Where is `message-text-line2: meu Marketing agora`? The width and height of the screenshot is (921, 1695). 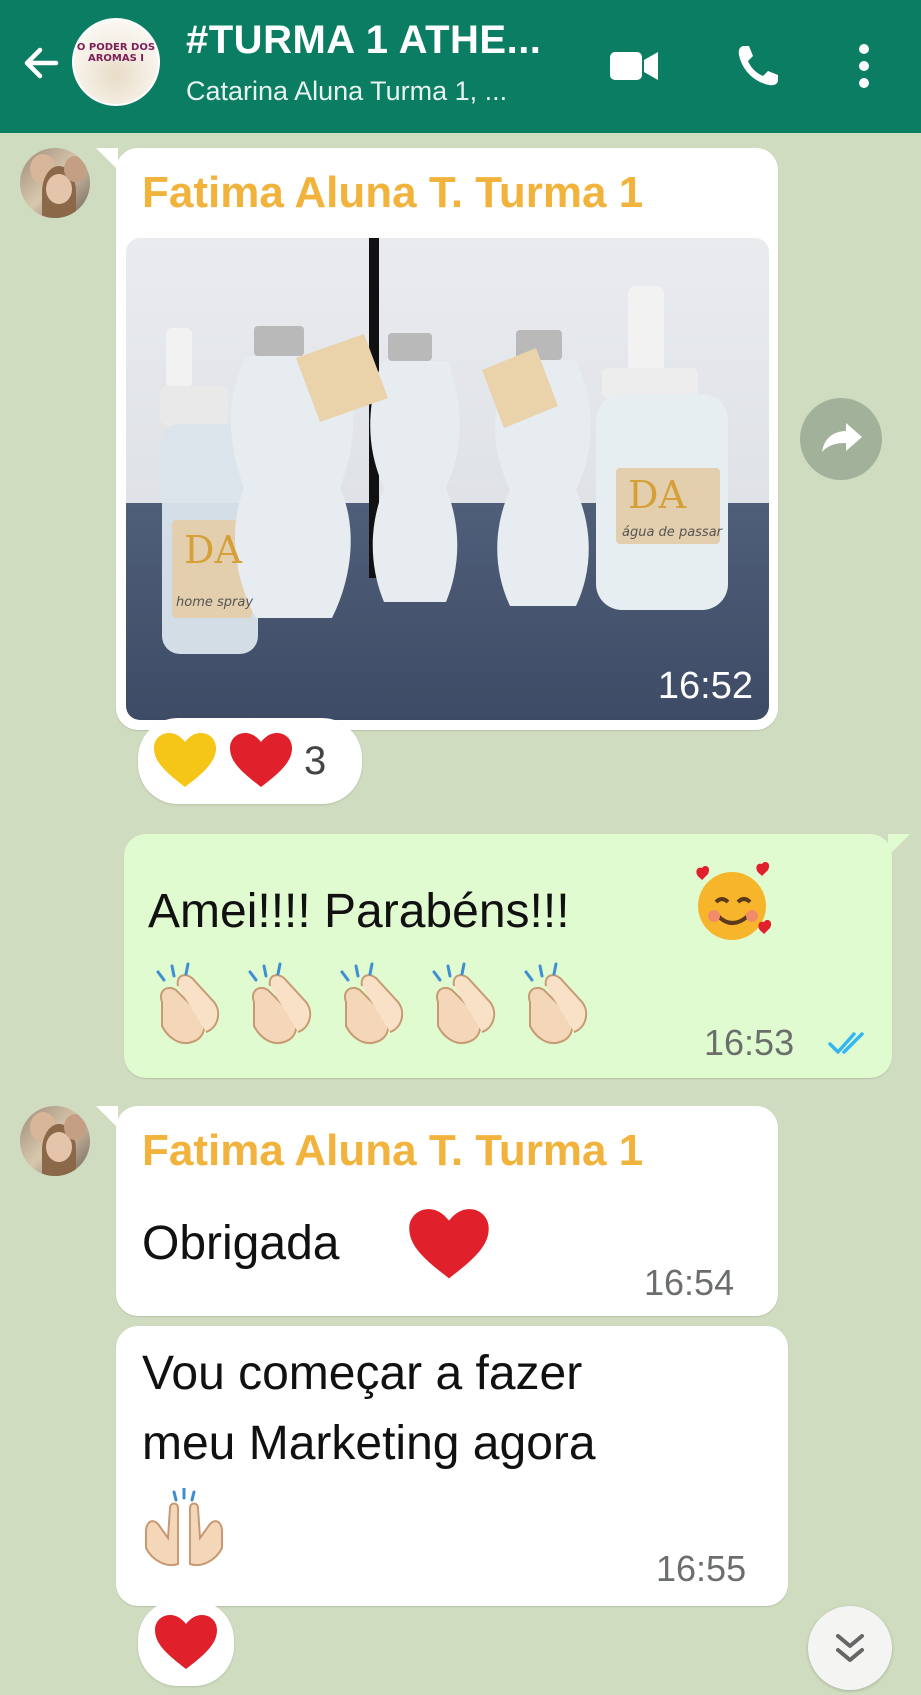
message-text-line2: meu Marketing agora is located at coordinates (369, 1443).